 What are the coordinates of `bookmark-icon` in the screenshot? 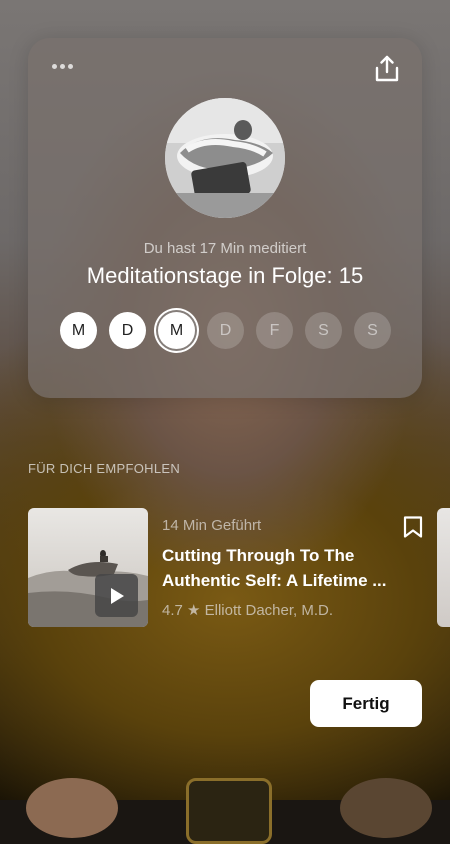 It's located at (413, 527).